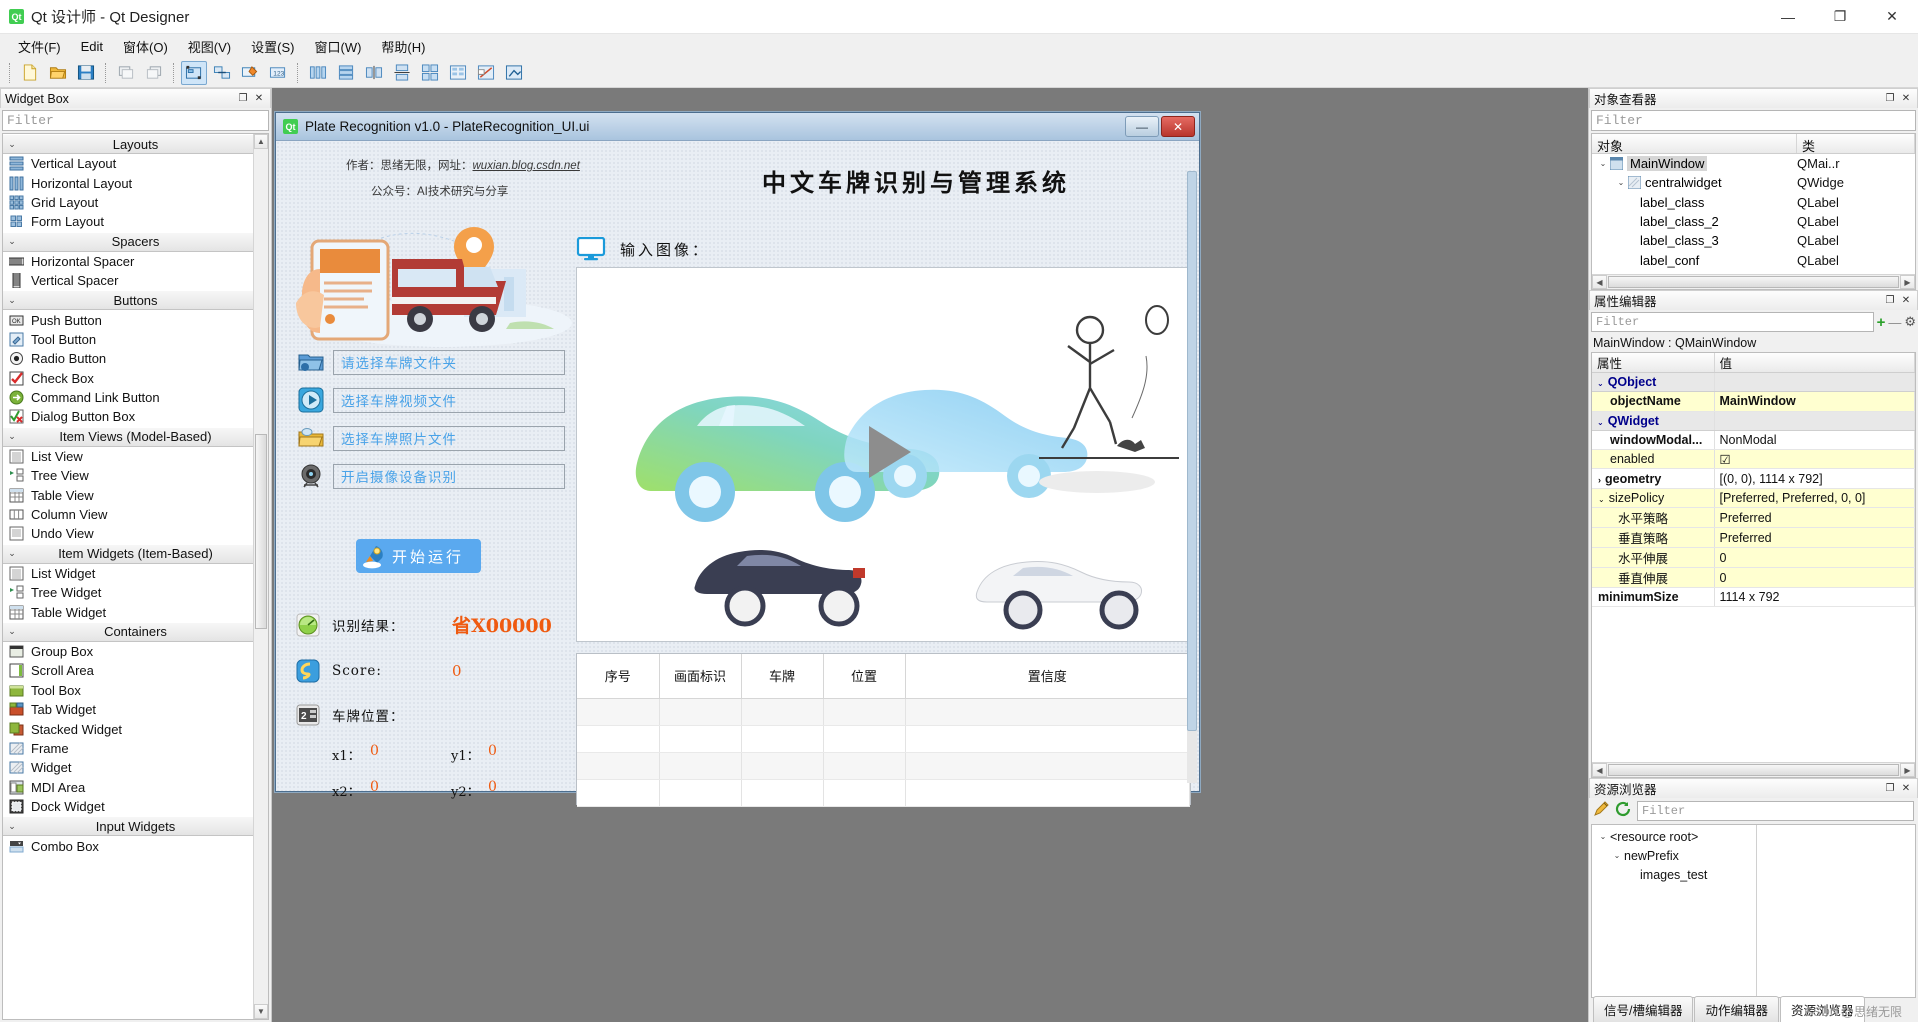  Describe the element at coordinates (1694, 144) in the screenshot. I see `col-object: 对象` at that location.